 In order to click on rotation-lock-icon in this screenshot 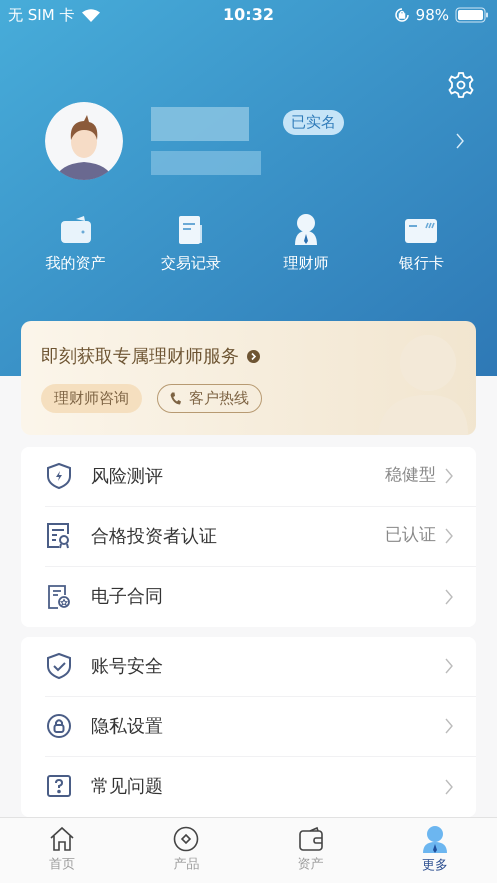, I will do `click(402, 15)`.